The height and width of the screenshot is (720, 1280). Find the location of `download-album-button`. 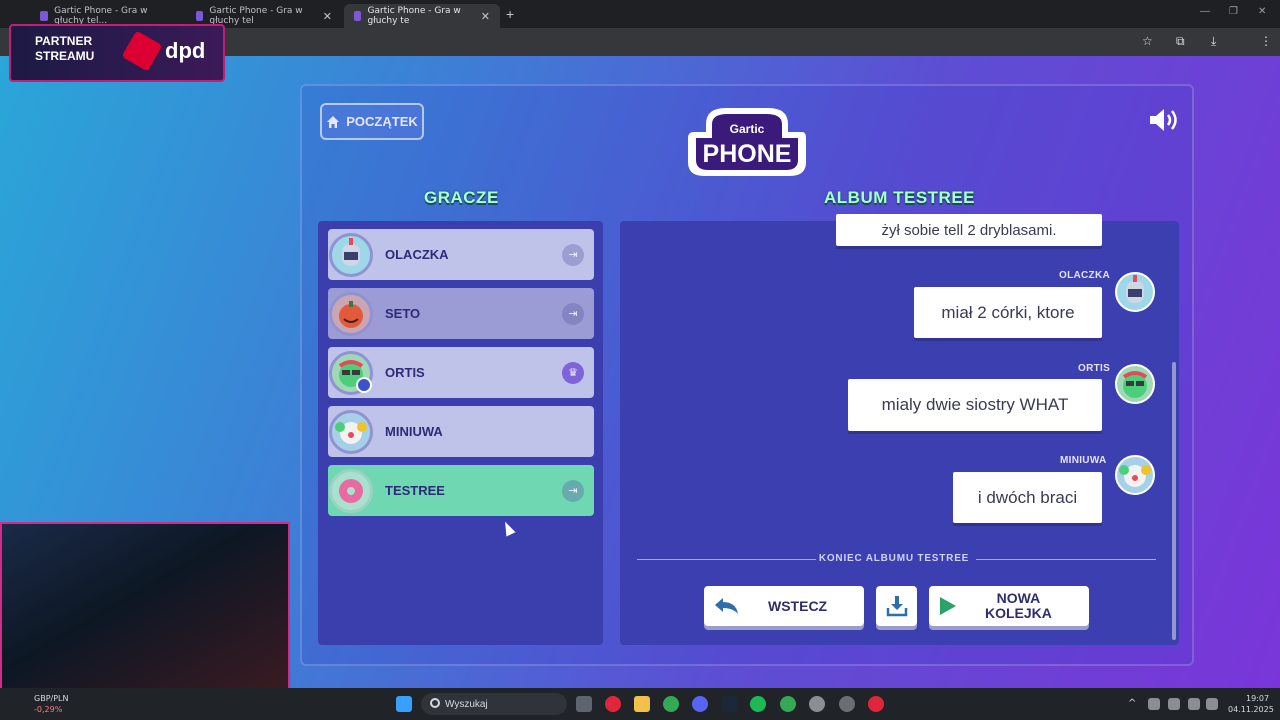

download-album-button is located at coordinates (896, 606).